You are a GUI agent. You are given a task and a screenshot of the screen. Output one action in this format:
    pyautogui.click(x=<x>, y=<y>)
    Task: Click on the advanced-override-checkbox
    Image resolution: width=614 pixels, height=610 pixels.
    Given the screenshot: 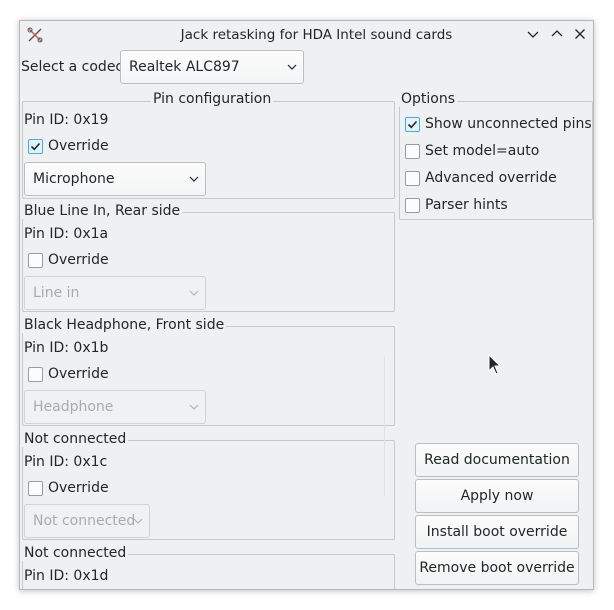 What is the action you would take?
    pyautogui.click(x=412, y=178)
    